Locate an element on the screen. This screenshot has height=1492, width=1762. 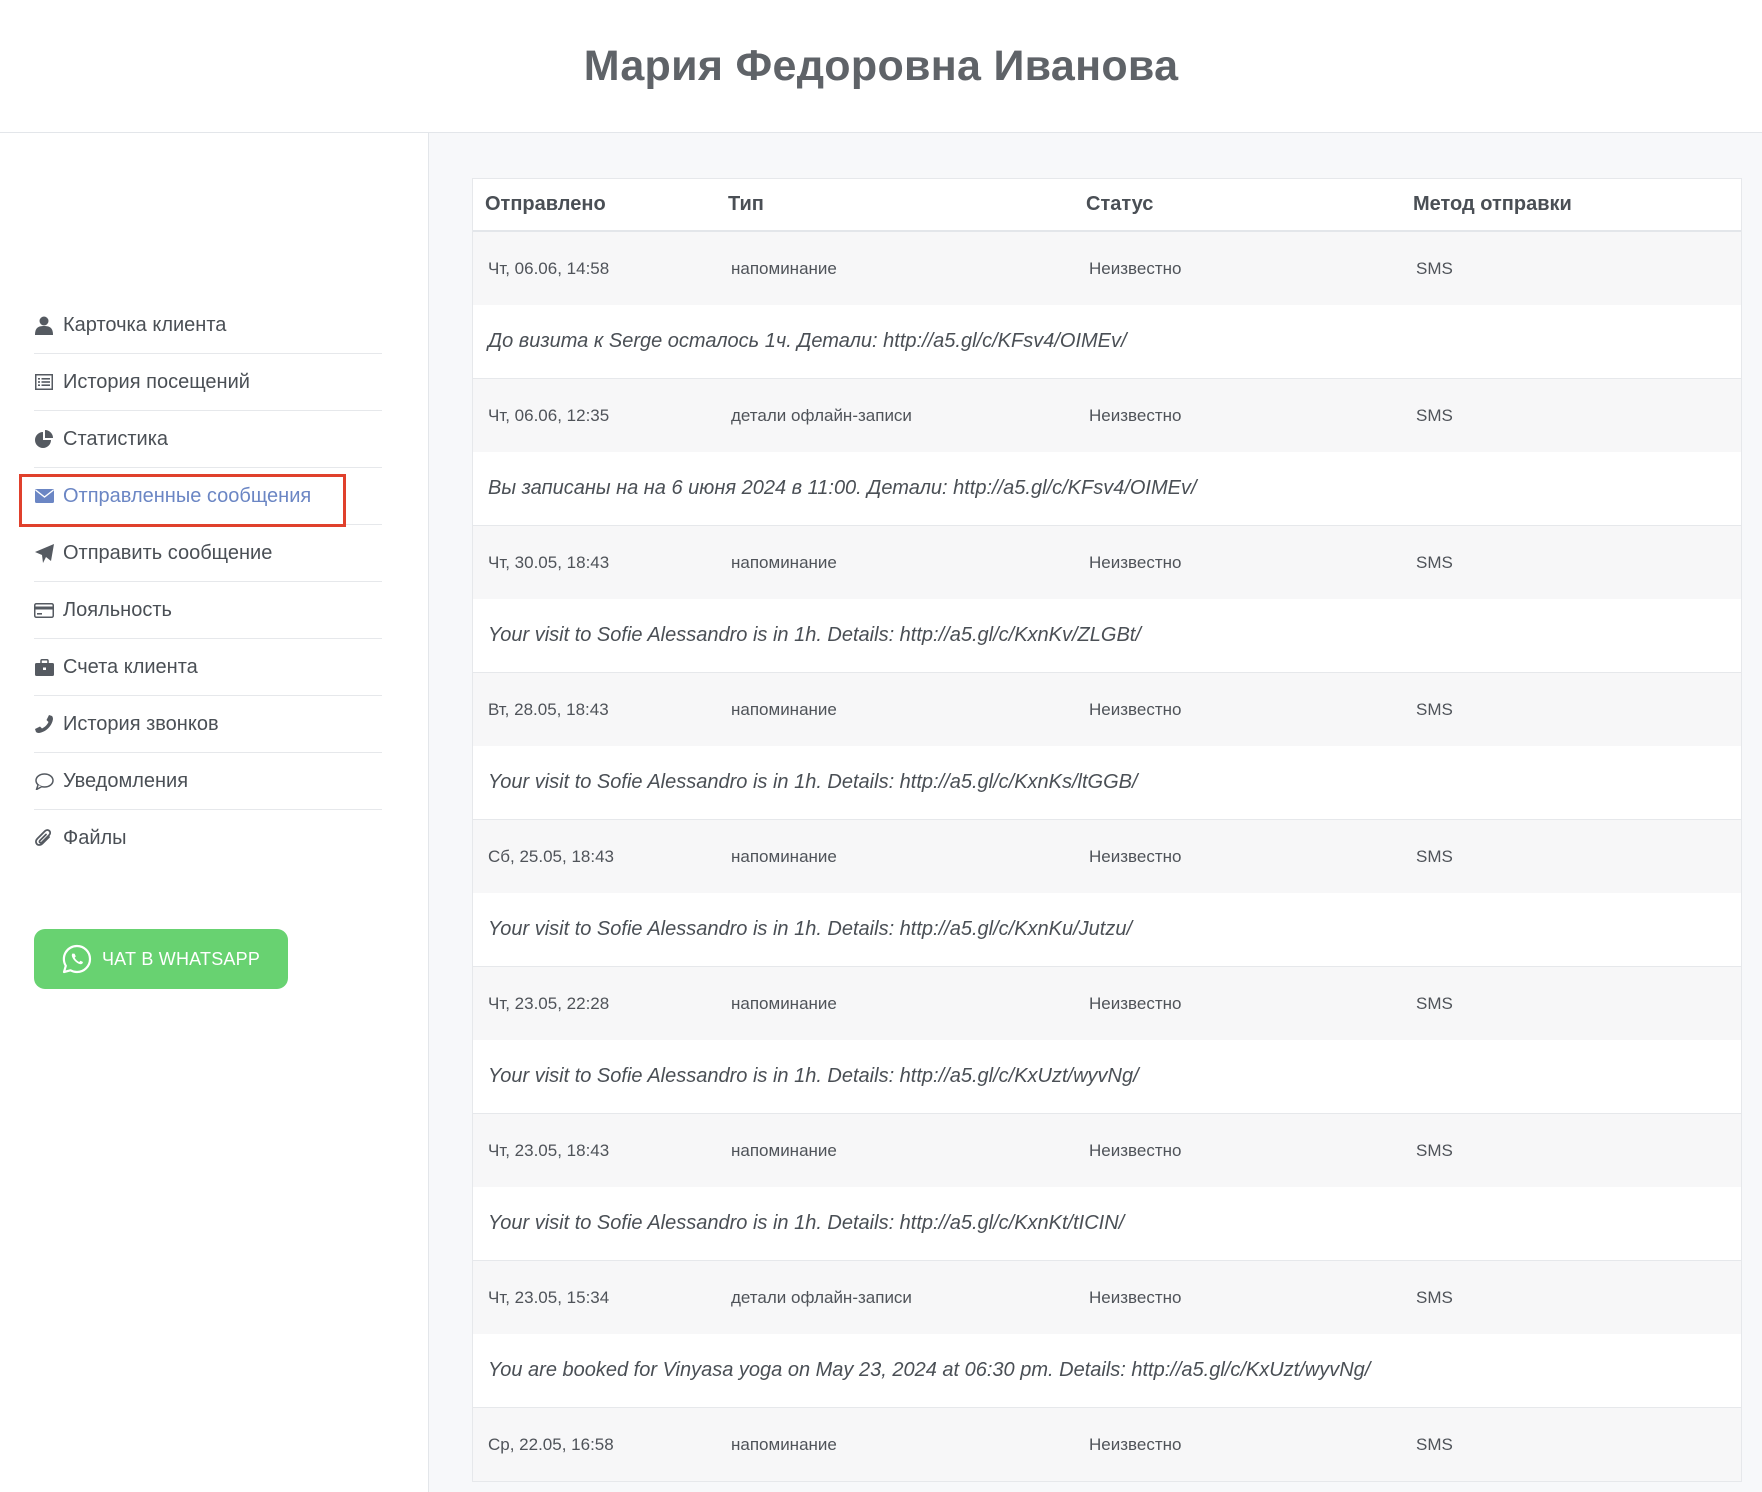
sidebar-item-label: Файлы is located at coordinates (95, 838).